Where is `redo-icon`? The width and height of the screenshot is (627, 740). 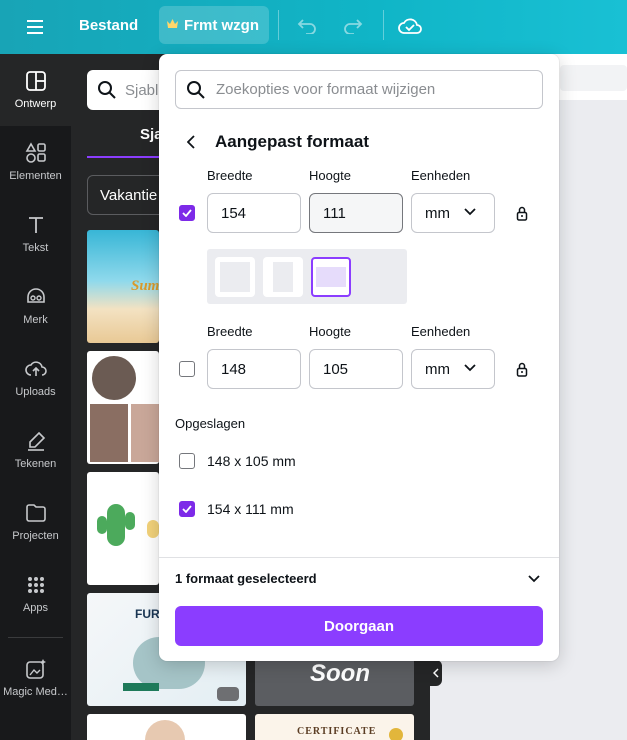
redo-icon is located at coordinates (353, 26).